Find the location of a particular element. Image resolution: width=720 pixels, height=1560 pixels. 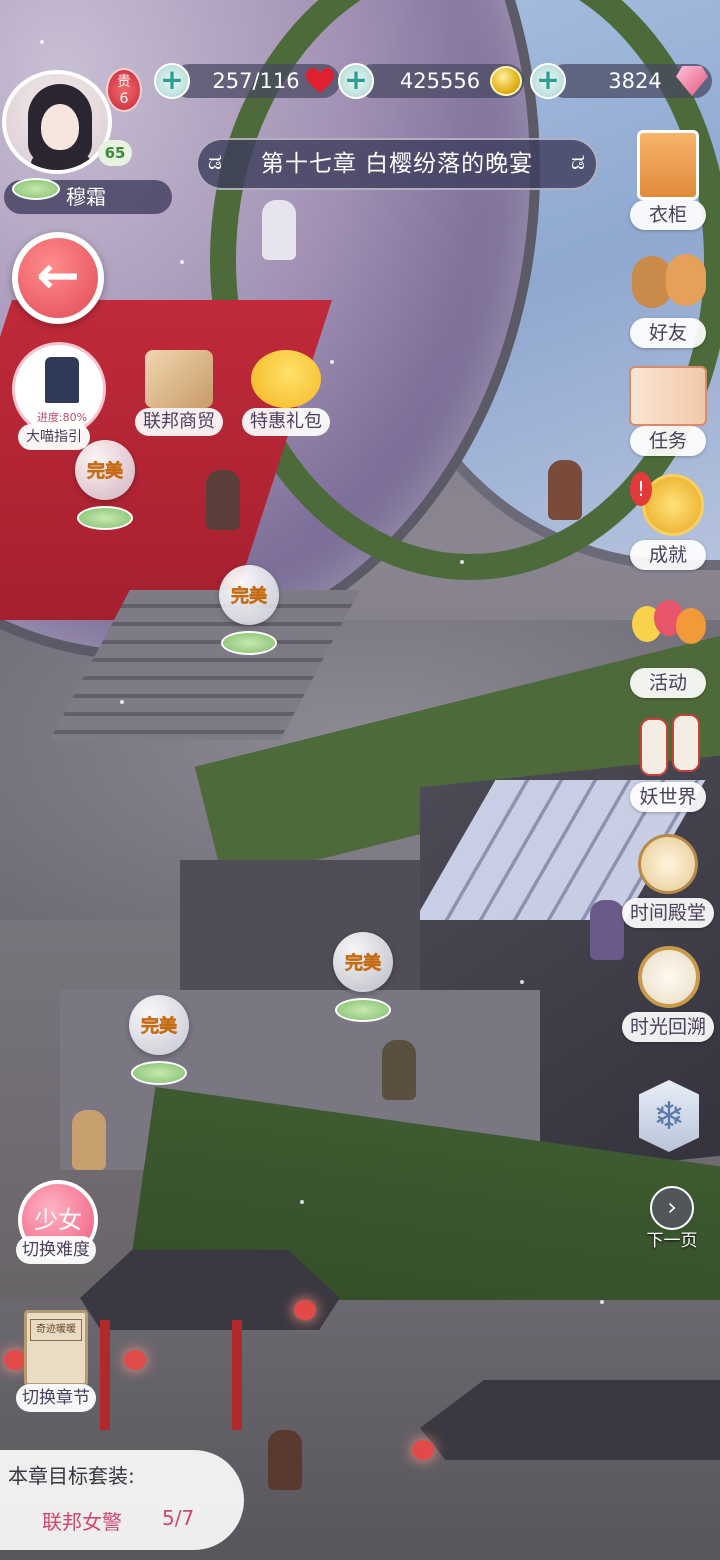

goal-heading: 本章目标套装: is located at coordinates (71, 1476).